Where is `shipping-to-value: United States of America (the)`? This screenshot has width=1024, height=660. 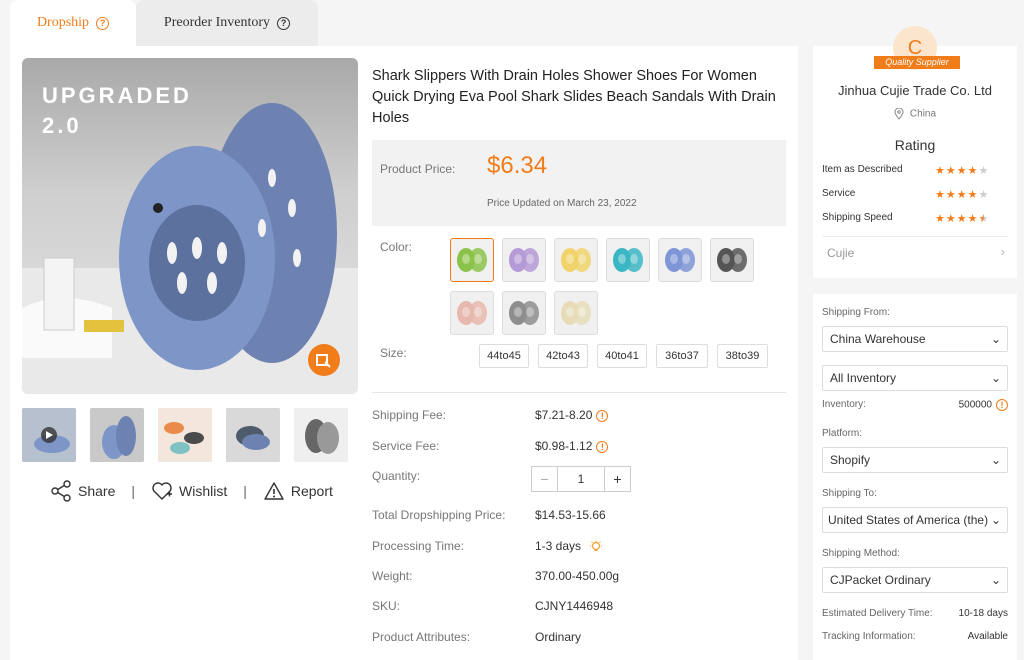 shipping-to-value: United States of America (the) is located at coordinates (908, 520).